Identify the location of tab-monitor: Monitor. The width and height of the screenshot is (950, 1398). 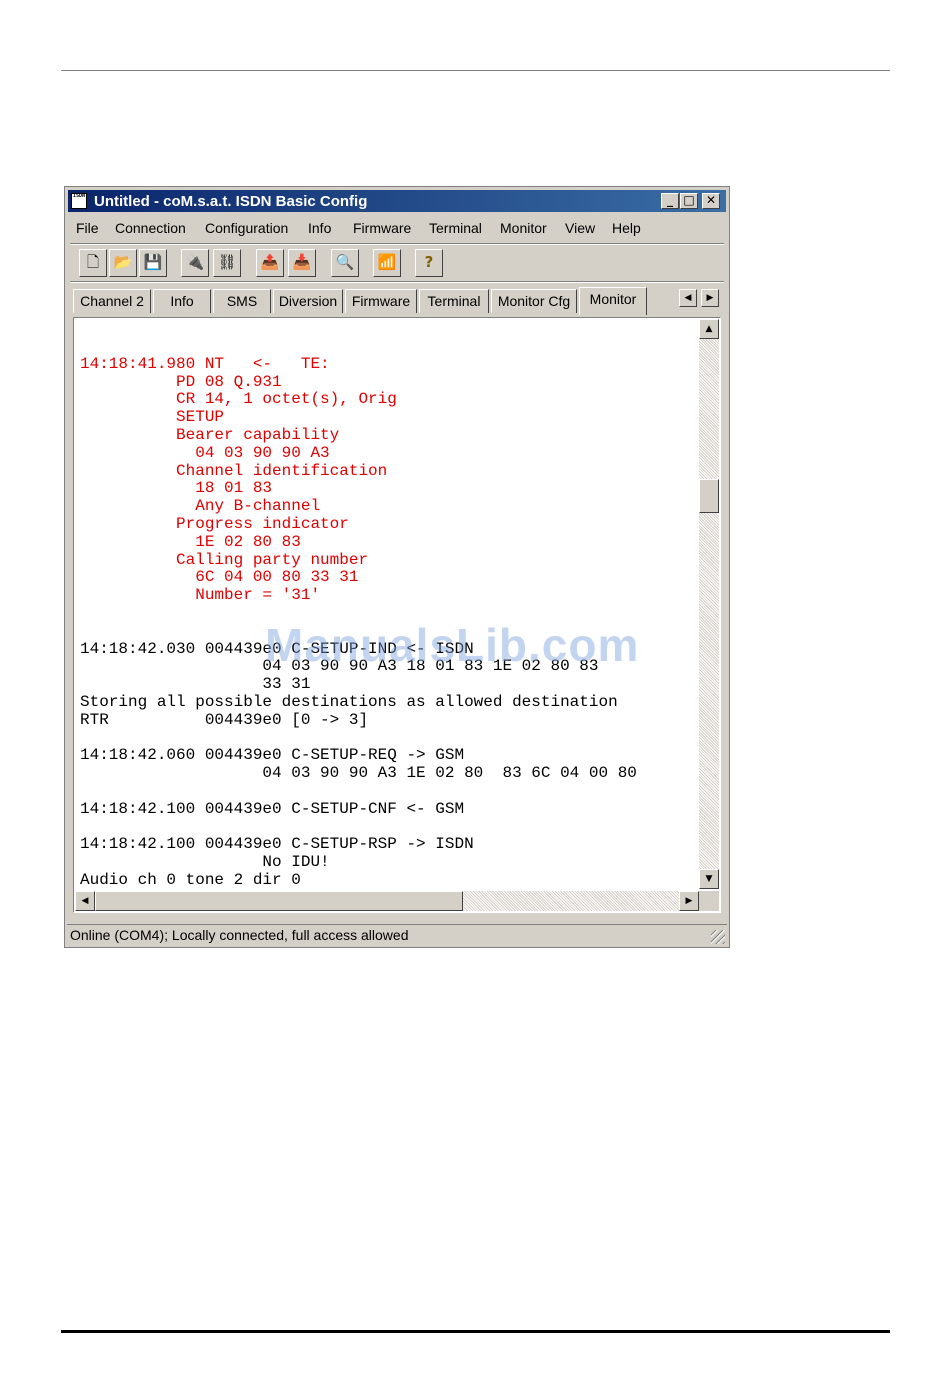
(613, 301).